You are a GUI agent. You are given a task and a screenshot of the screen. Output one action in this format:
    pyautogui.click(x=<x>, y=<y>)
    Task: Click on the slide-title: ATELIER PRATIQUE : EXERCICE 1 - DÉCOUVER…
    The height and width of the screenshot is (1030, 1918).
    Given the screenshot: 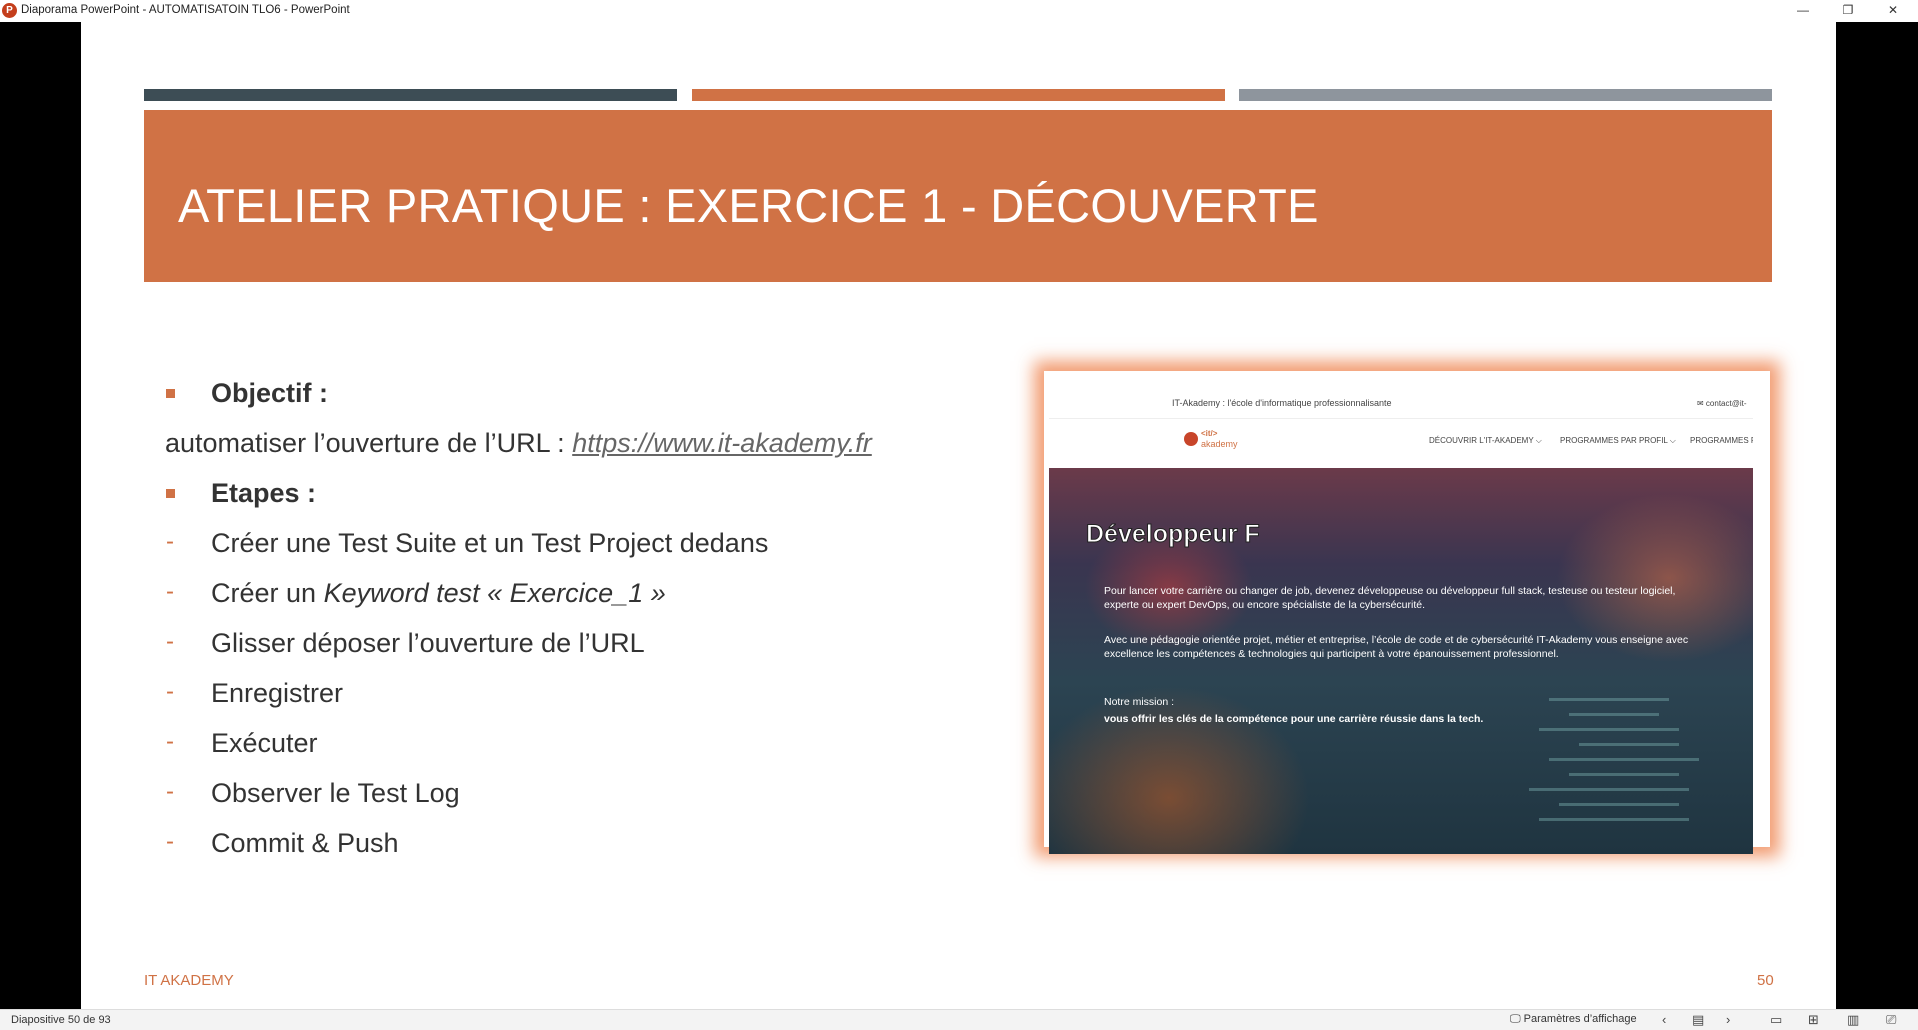 What is the action you would take?
    pyautogui.click(x=748, y=205)
    